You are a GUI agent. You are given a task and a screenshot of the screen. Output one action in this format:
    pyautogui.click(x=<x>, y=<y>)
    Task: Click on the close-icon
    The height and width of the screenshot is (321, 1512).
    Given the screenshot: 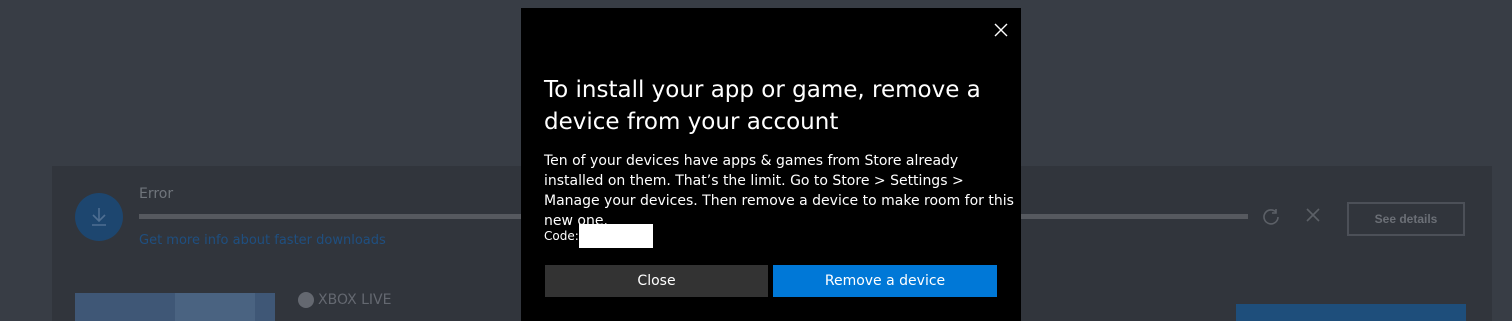 What is the action you would take?
    pyautogui.click(x=1001, y=30)
    